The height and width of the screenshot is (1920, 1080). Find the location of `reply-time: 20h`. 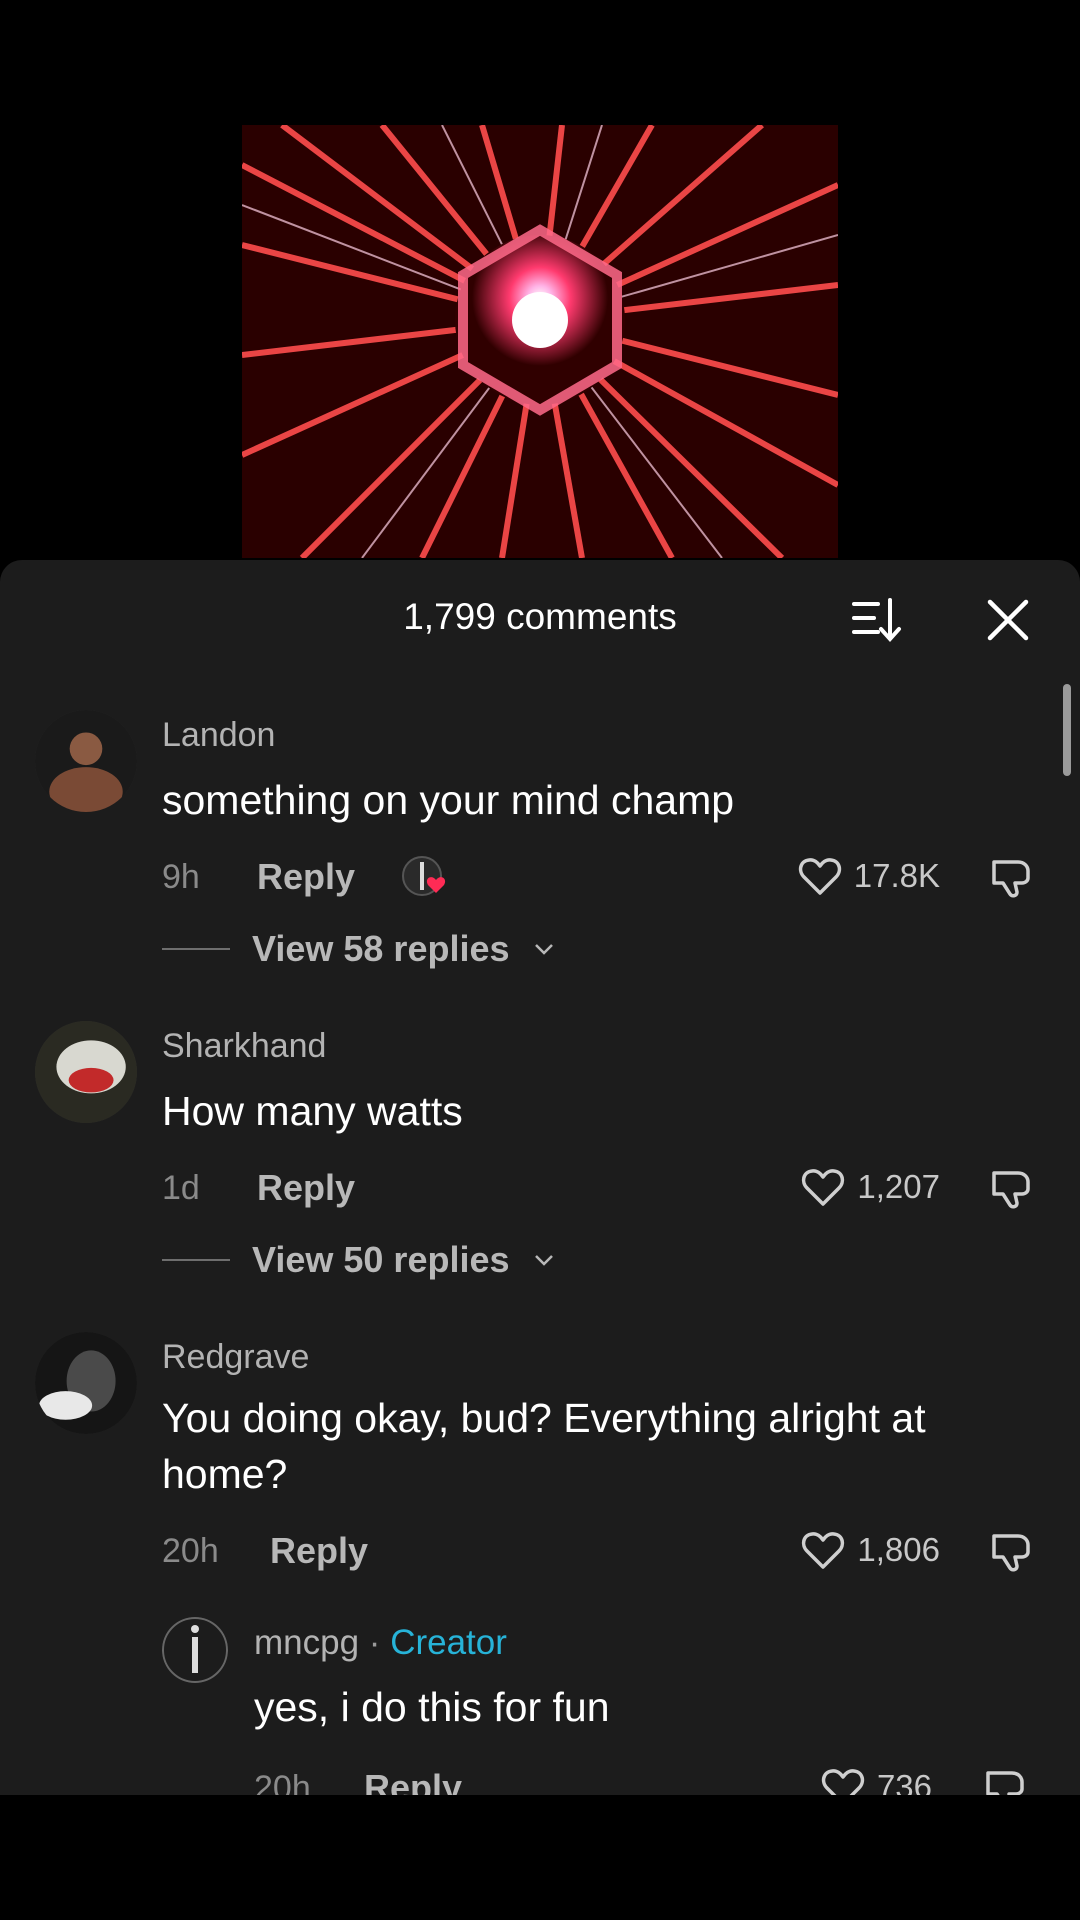

reply-time: 20h is located at coordinates (282, 1782).